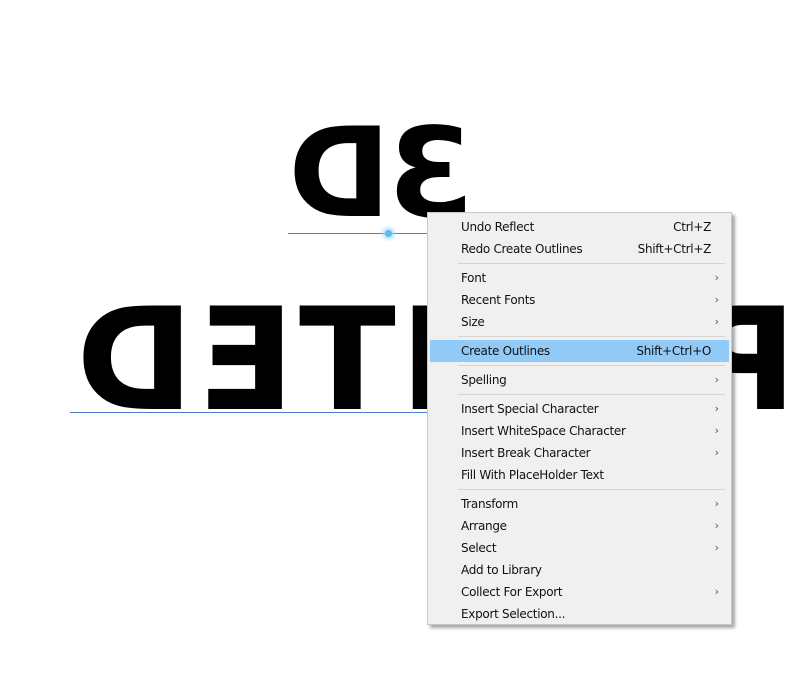 The height and width of the screenshot is (680, 792). What do you see at coordinates (673, 351) in the screenshot?
I see `menu-item-shortcut: Shift+Ctrl+O` at bounding box center [673, 351].